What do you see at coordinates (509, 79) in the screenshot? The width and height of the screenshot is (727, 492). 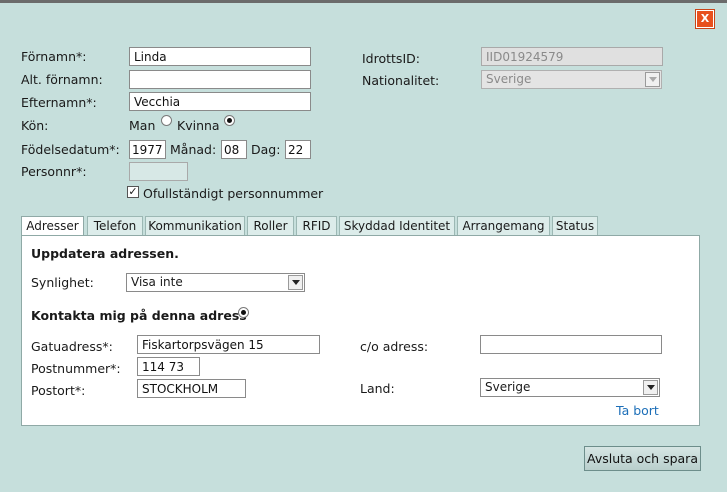 I see `nationality-value: Sverige` at bounding box center [509, 79].